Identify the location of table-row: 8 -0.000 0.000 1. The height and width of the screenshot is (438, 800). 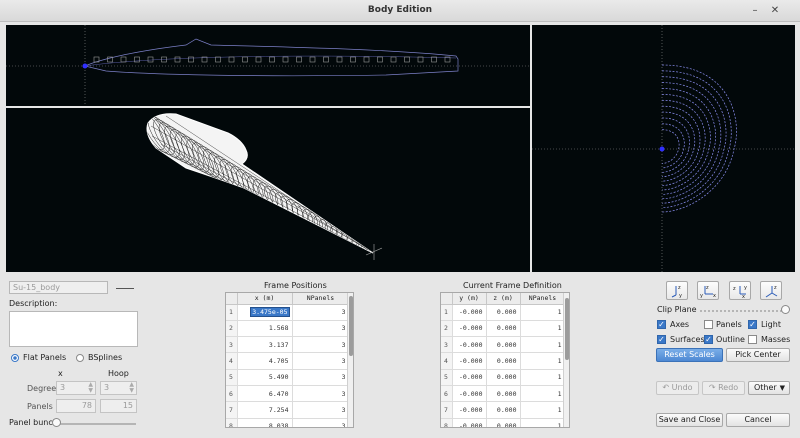
(503, 422).